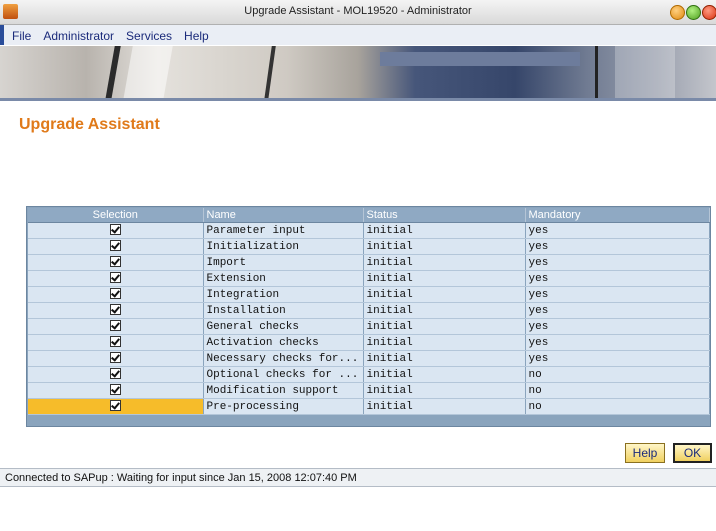 The height and width of the screenshot is (531, 716). I want to click on table-row: Integration initial yes, so click(369, 294).